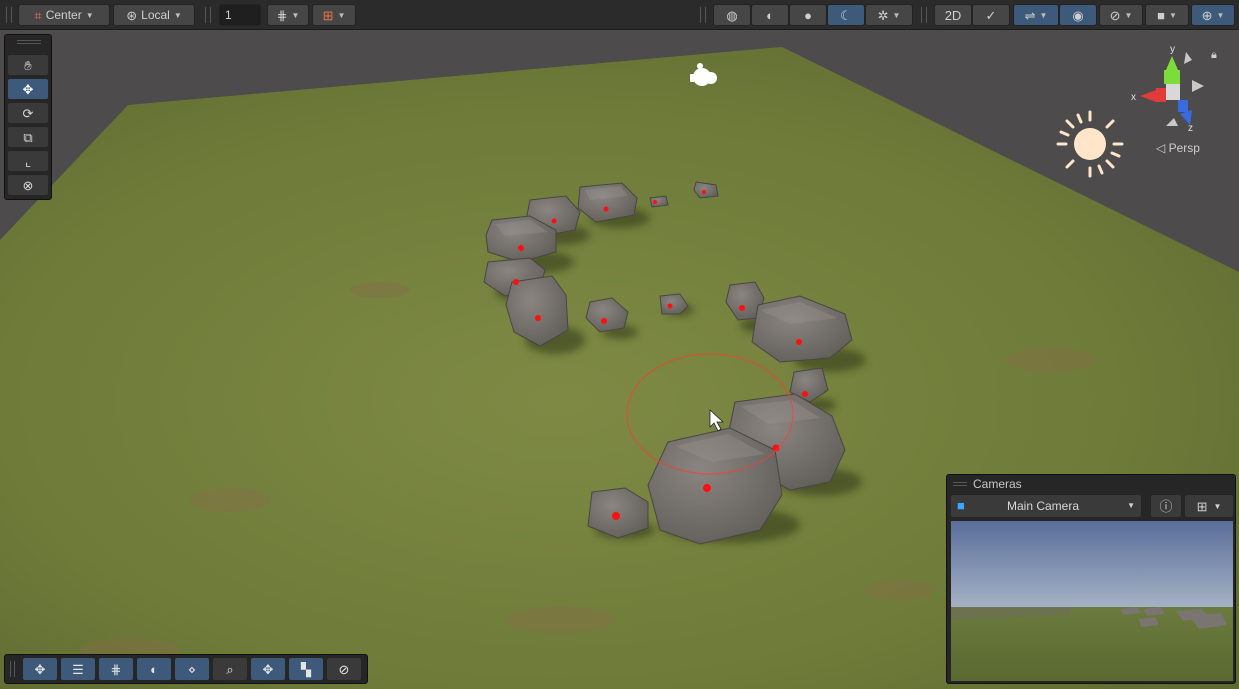 The image size is (1239, 689). I want to click on audio-effects-dropdown: ⇌ ▼, so click(1036, 15).